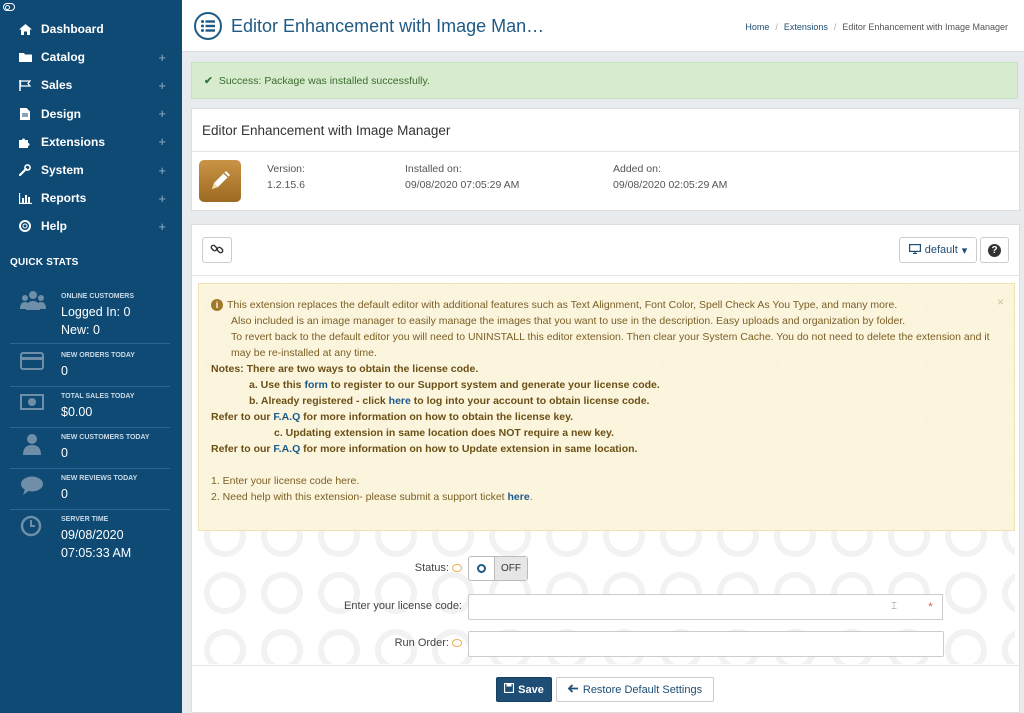  Describe the element at coordinates (92, 535) in the screenshot. I see `stat-value: 09/08/2020` at that location.